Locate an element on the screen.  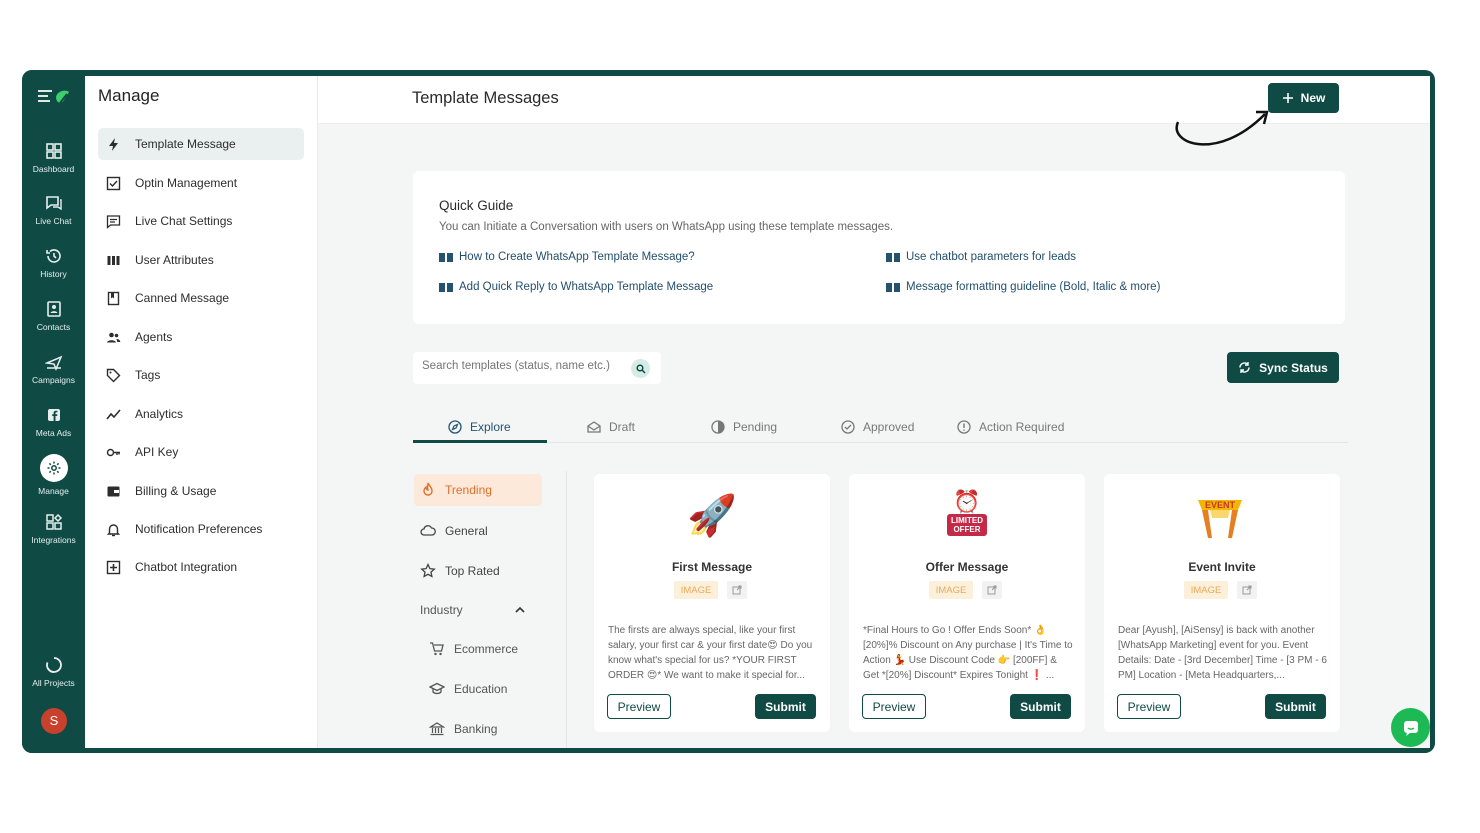
menu-item-label: Chatbot Integration is located at coordinates (186, 567).